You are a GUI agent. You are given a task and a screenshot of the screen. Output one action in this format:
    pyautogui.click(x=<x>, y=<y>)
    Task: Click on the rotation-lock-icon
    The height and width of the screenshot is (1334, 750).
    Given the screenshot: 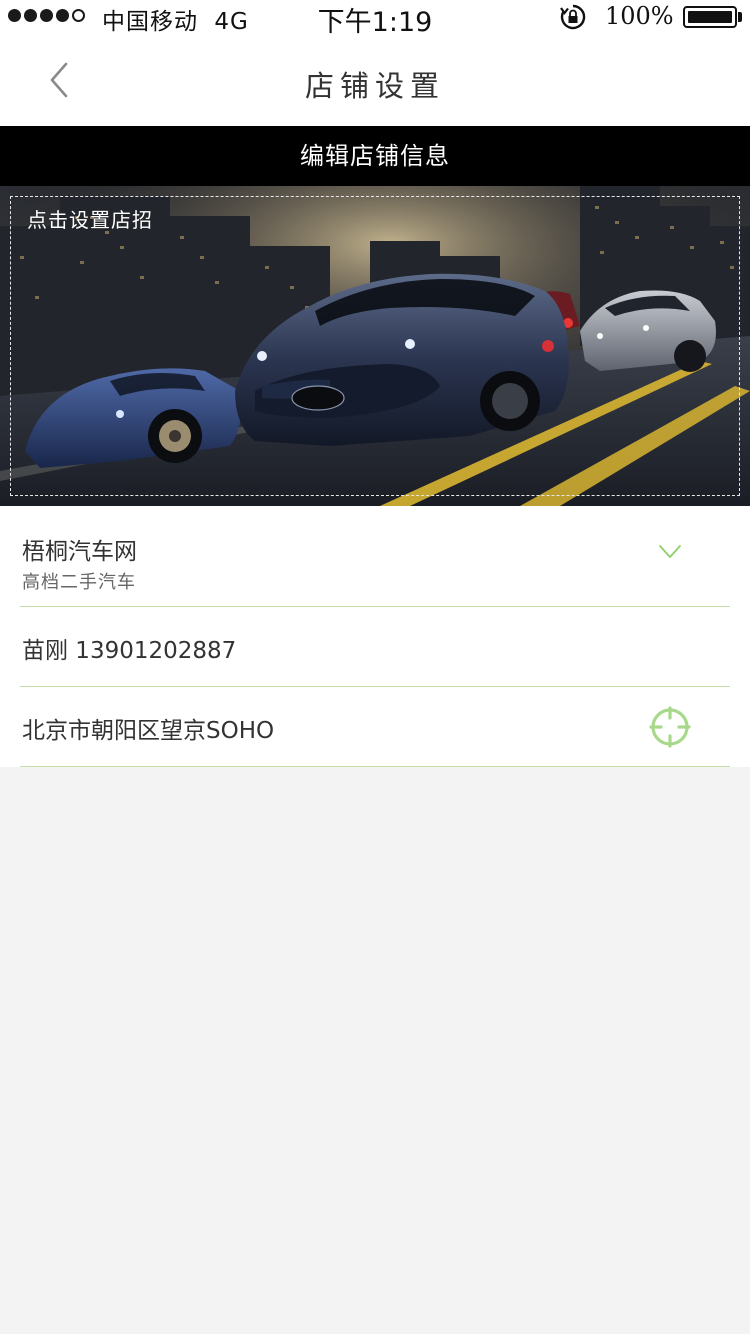 What is the action you would take?
    pyautogui.click(x=573, y=17)
    